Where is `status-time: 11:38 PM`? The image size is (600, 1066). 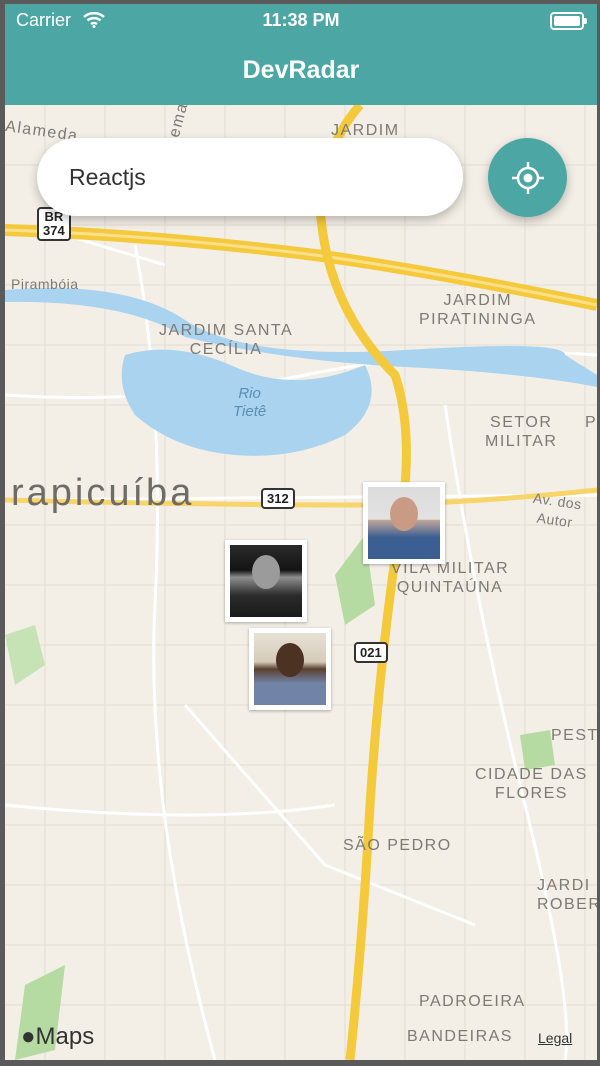 status-time: 11:38 PM is located at coordinates (301, 20).